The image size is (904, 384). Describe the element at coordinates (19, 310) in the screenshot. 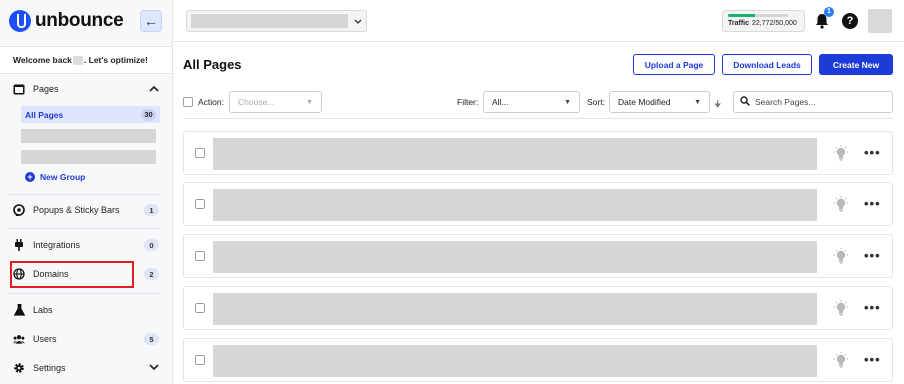

I see `flask-icon` at that location.